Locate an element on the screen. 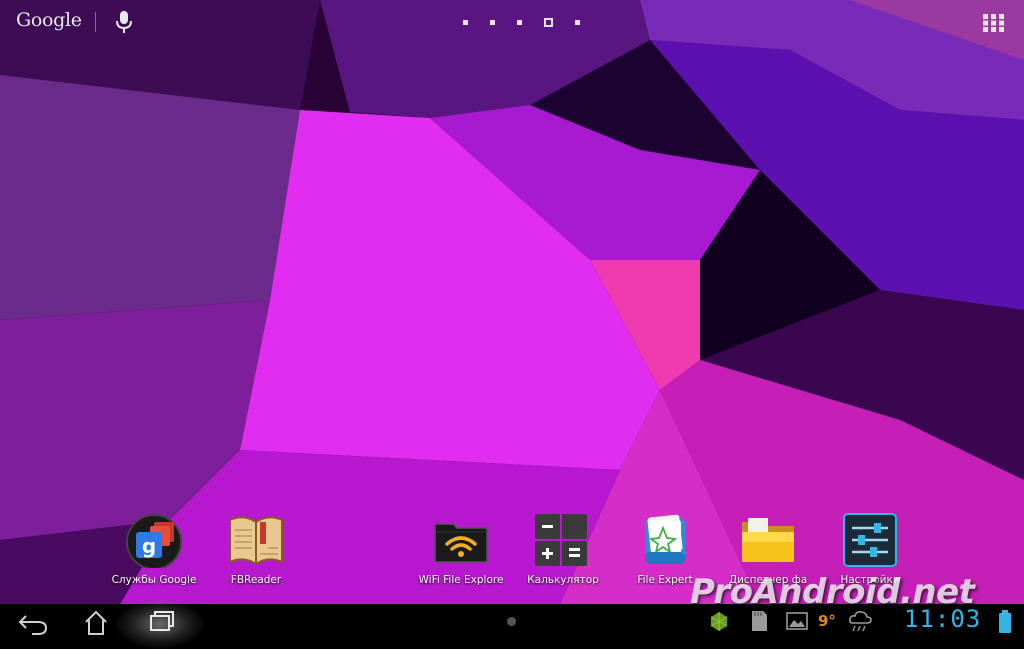 The height and width of the screenshot is (649, 1024). google-services-icon: g is located at coordinates (154, 542).